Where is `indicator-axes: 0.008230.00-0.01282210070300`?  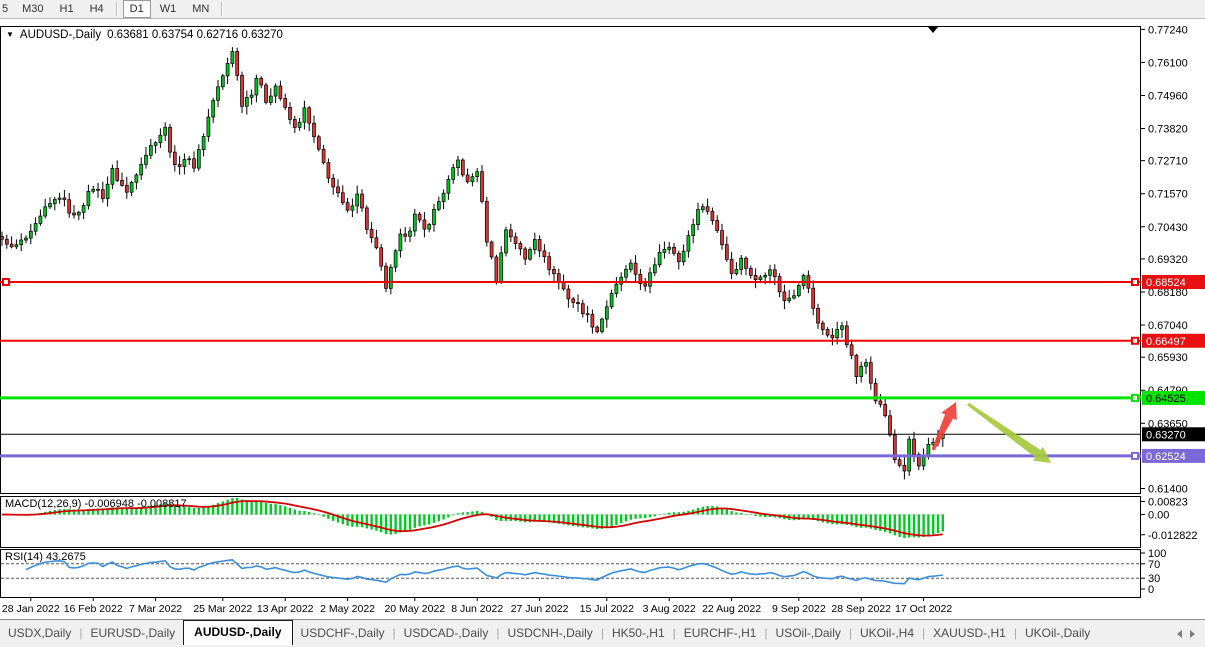
indicator-axes: 0.008230.00-0.01282210070300 is located at coordinates (1169, 546).